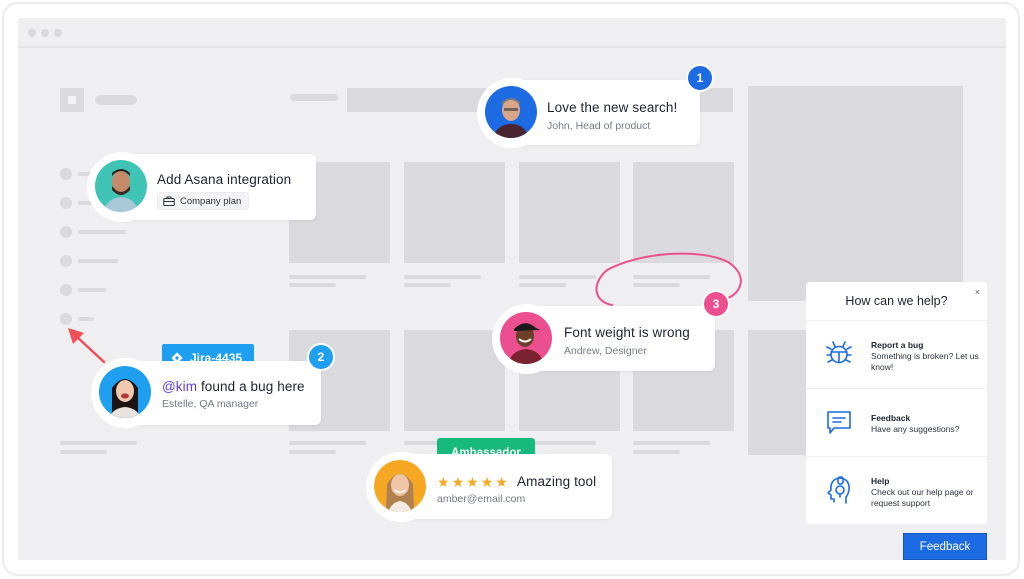 This screenshot has width=1024, height=579. I want to click on comment-title-rest: found a bug here, so click(251, 386).